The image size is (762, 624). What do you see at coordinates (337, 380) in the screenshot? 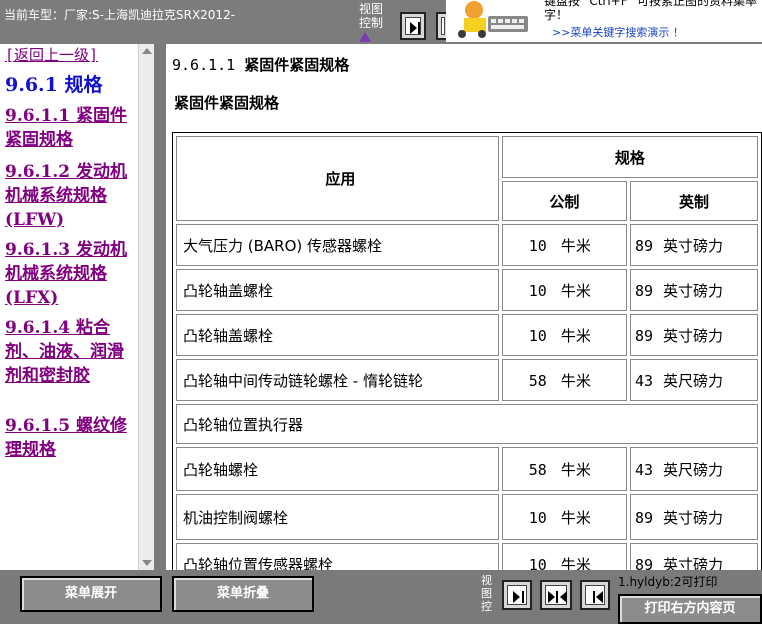
I see `cell-application: 凸轮轴中间传动链轮螺栓 - 惰轮链轮` at bounding box center [337, 380].